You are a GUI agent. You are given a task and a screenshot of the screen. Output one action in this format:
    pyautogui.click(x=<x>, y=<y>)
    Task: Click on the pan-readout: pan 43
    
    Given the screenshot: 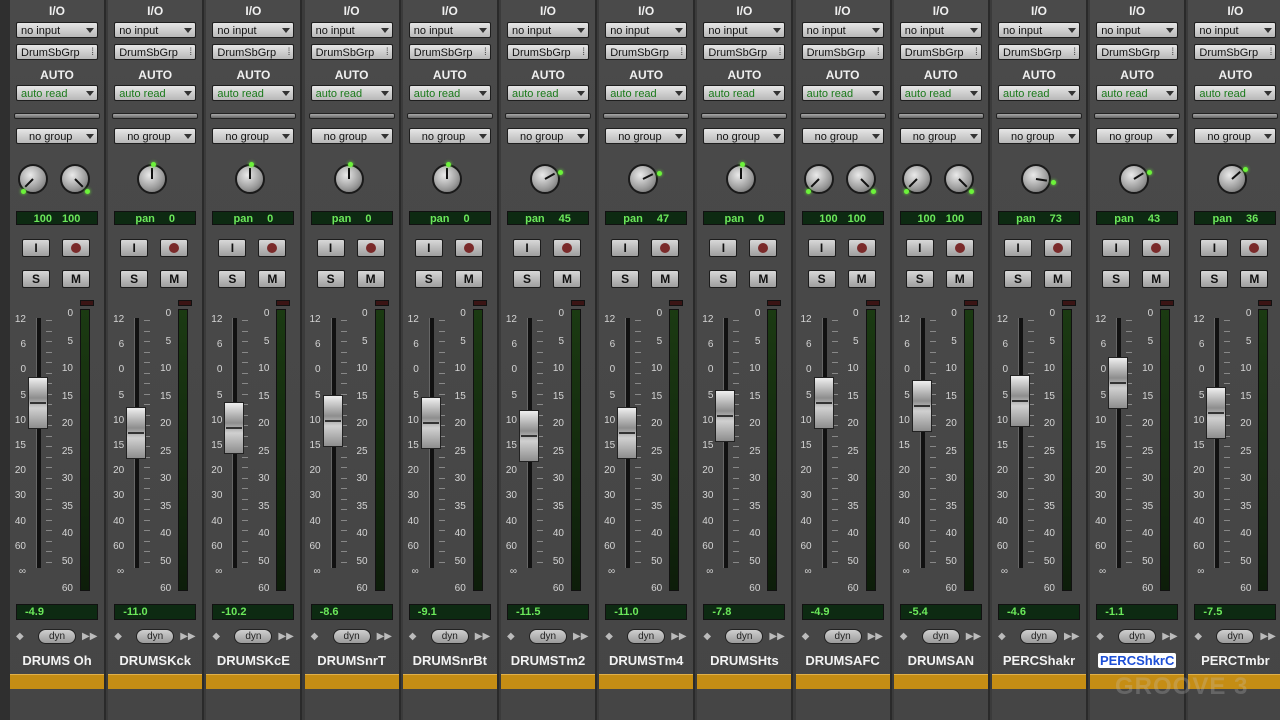 What is the action you would take?
    pyautogui.click(x=1137, y=218)
    